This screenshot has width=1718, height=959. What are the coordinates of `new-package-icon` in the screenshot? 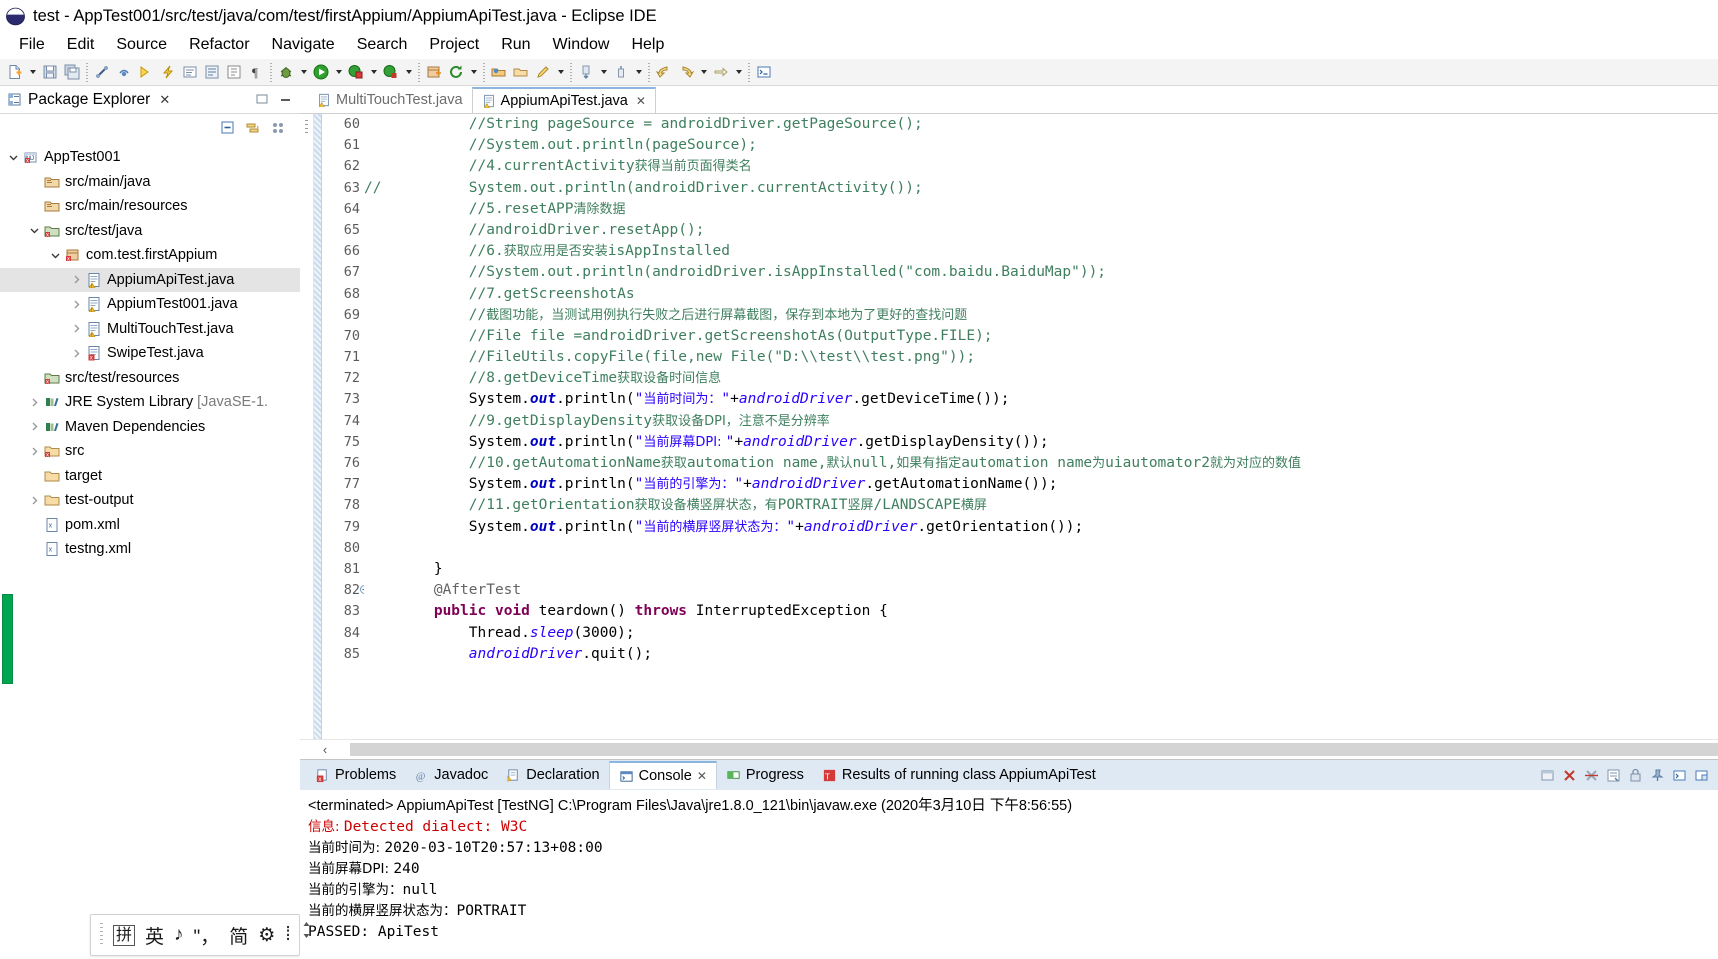 It's located at (434, 72).